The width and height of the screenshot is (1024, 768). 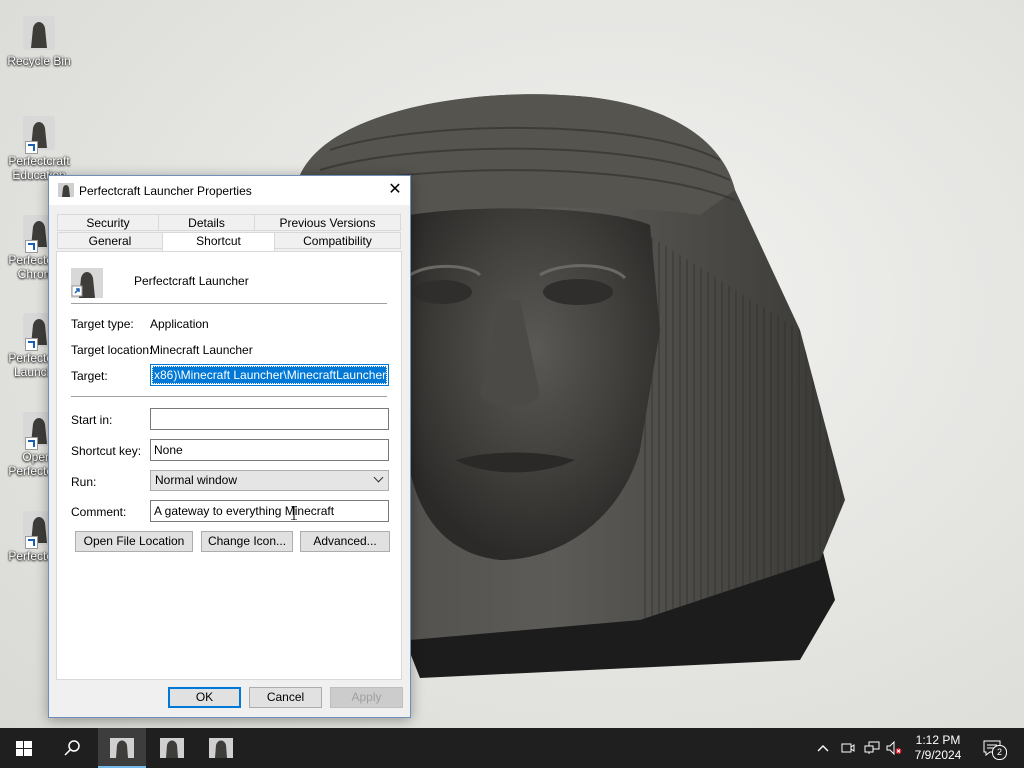 What do you see at coordinates (89, 376) in the screenshot?
I see `target-label: Target:` at bounding box center [89, 376].